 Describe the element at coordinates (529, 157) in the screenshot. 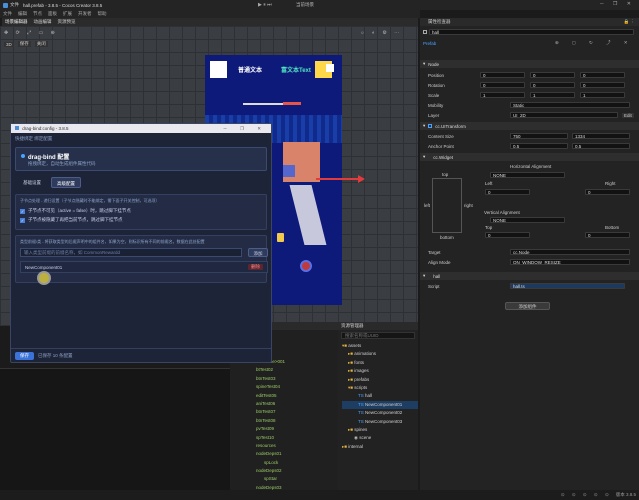

I see `widget-section: ▾ cc.Widget` at that location.